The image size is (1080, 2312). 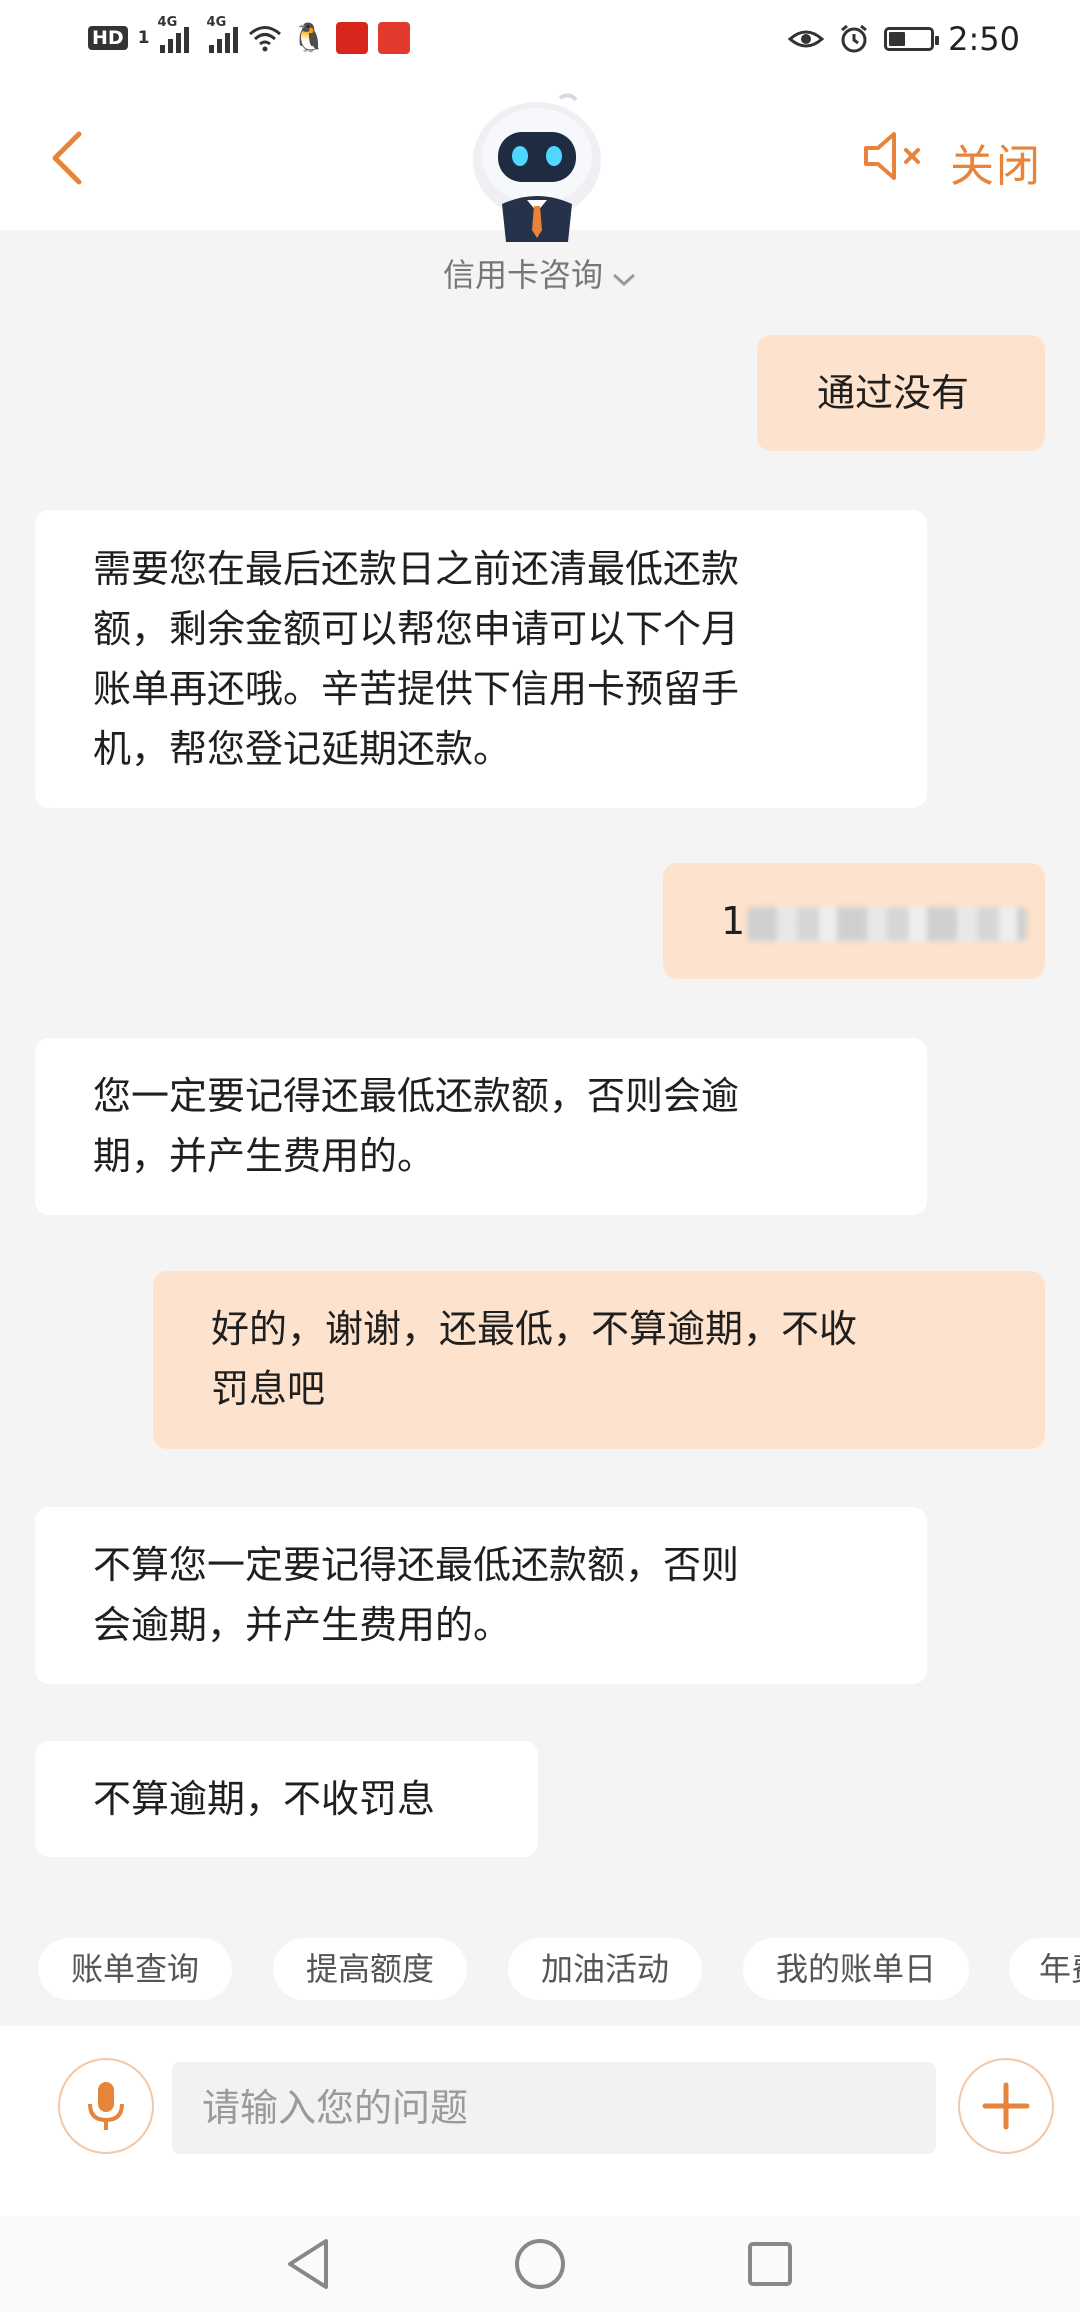 What do you see at coordinates (854, 38) in the screenshot?
I see `alarm-icon` at bounding box center [854, 38].